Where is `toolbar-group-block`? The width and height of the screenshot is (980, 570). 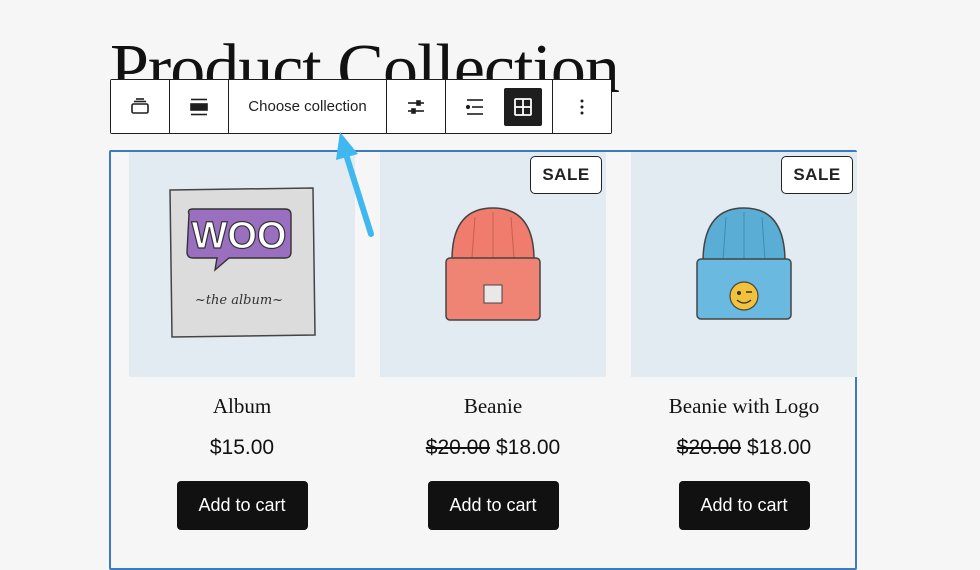 toolbar-group-block is located at coordinates (140, 106).